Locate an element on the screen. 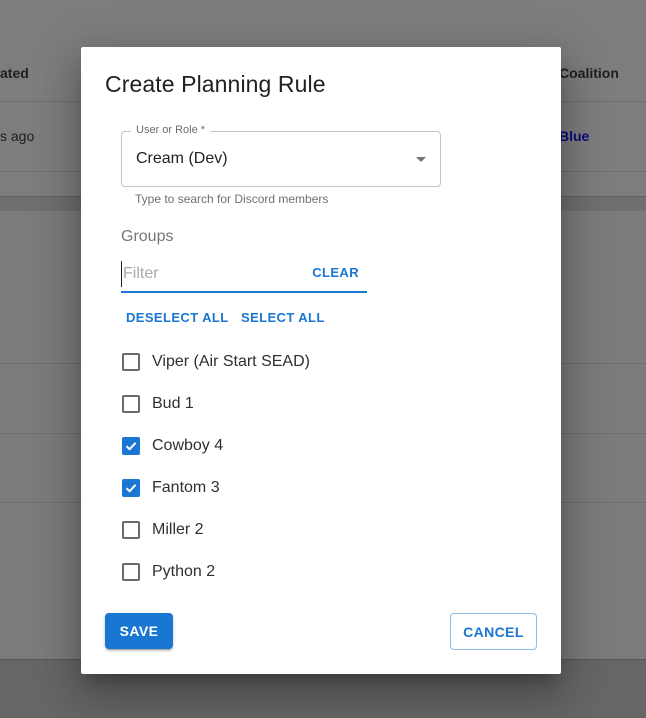 This screenshot has height=718, width=646. deselect-all-button: DESELECT ALL is located at coordinates (177, 317).